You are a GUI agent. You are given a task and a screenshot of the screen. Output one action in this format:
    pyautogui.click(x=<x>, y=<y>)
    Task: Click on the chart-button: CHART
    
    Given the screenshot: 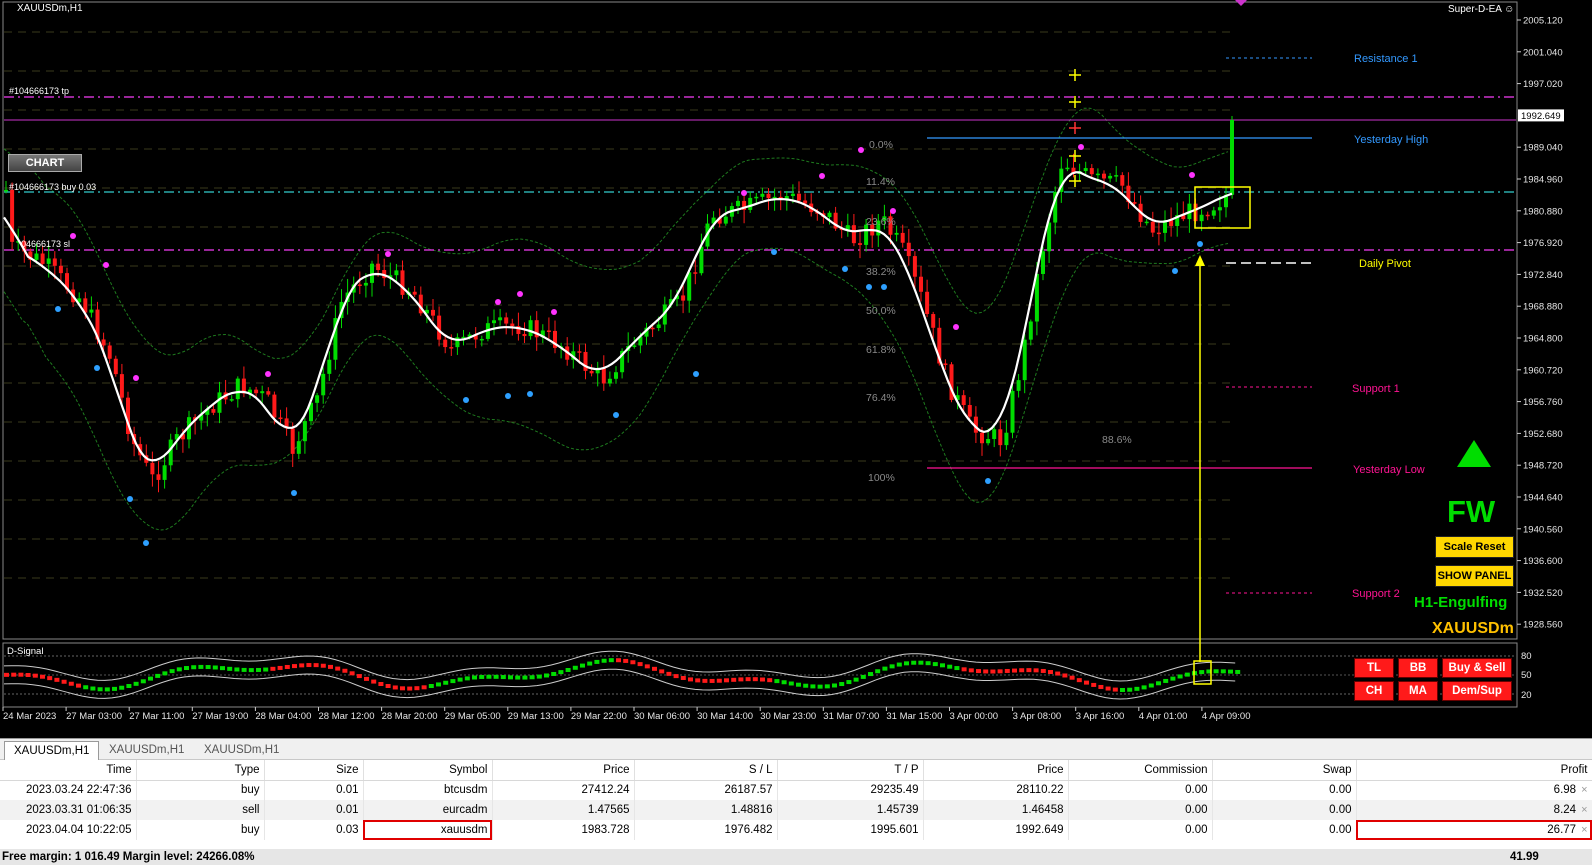 What is the action you would take?
    pyautogui.click(x=45, y=163)
    